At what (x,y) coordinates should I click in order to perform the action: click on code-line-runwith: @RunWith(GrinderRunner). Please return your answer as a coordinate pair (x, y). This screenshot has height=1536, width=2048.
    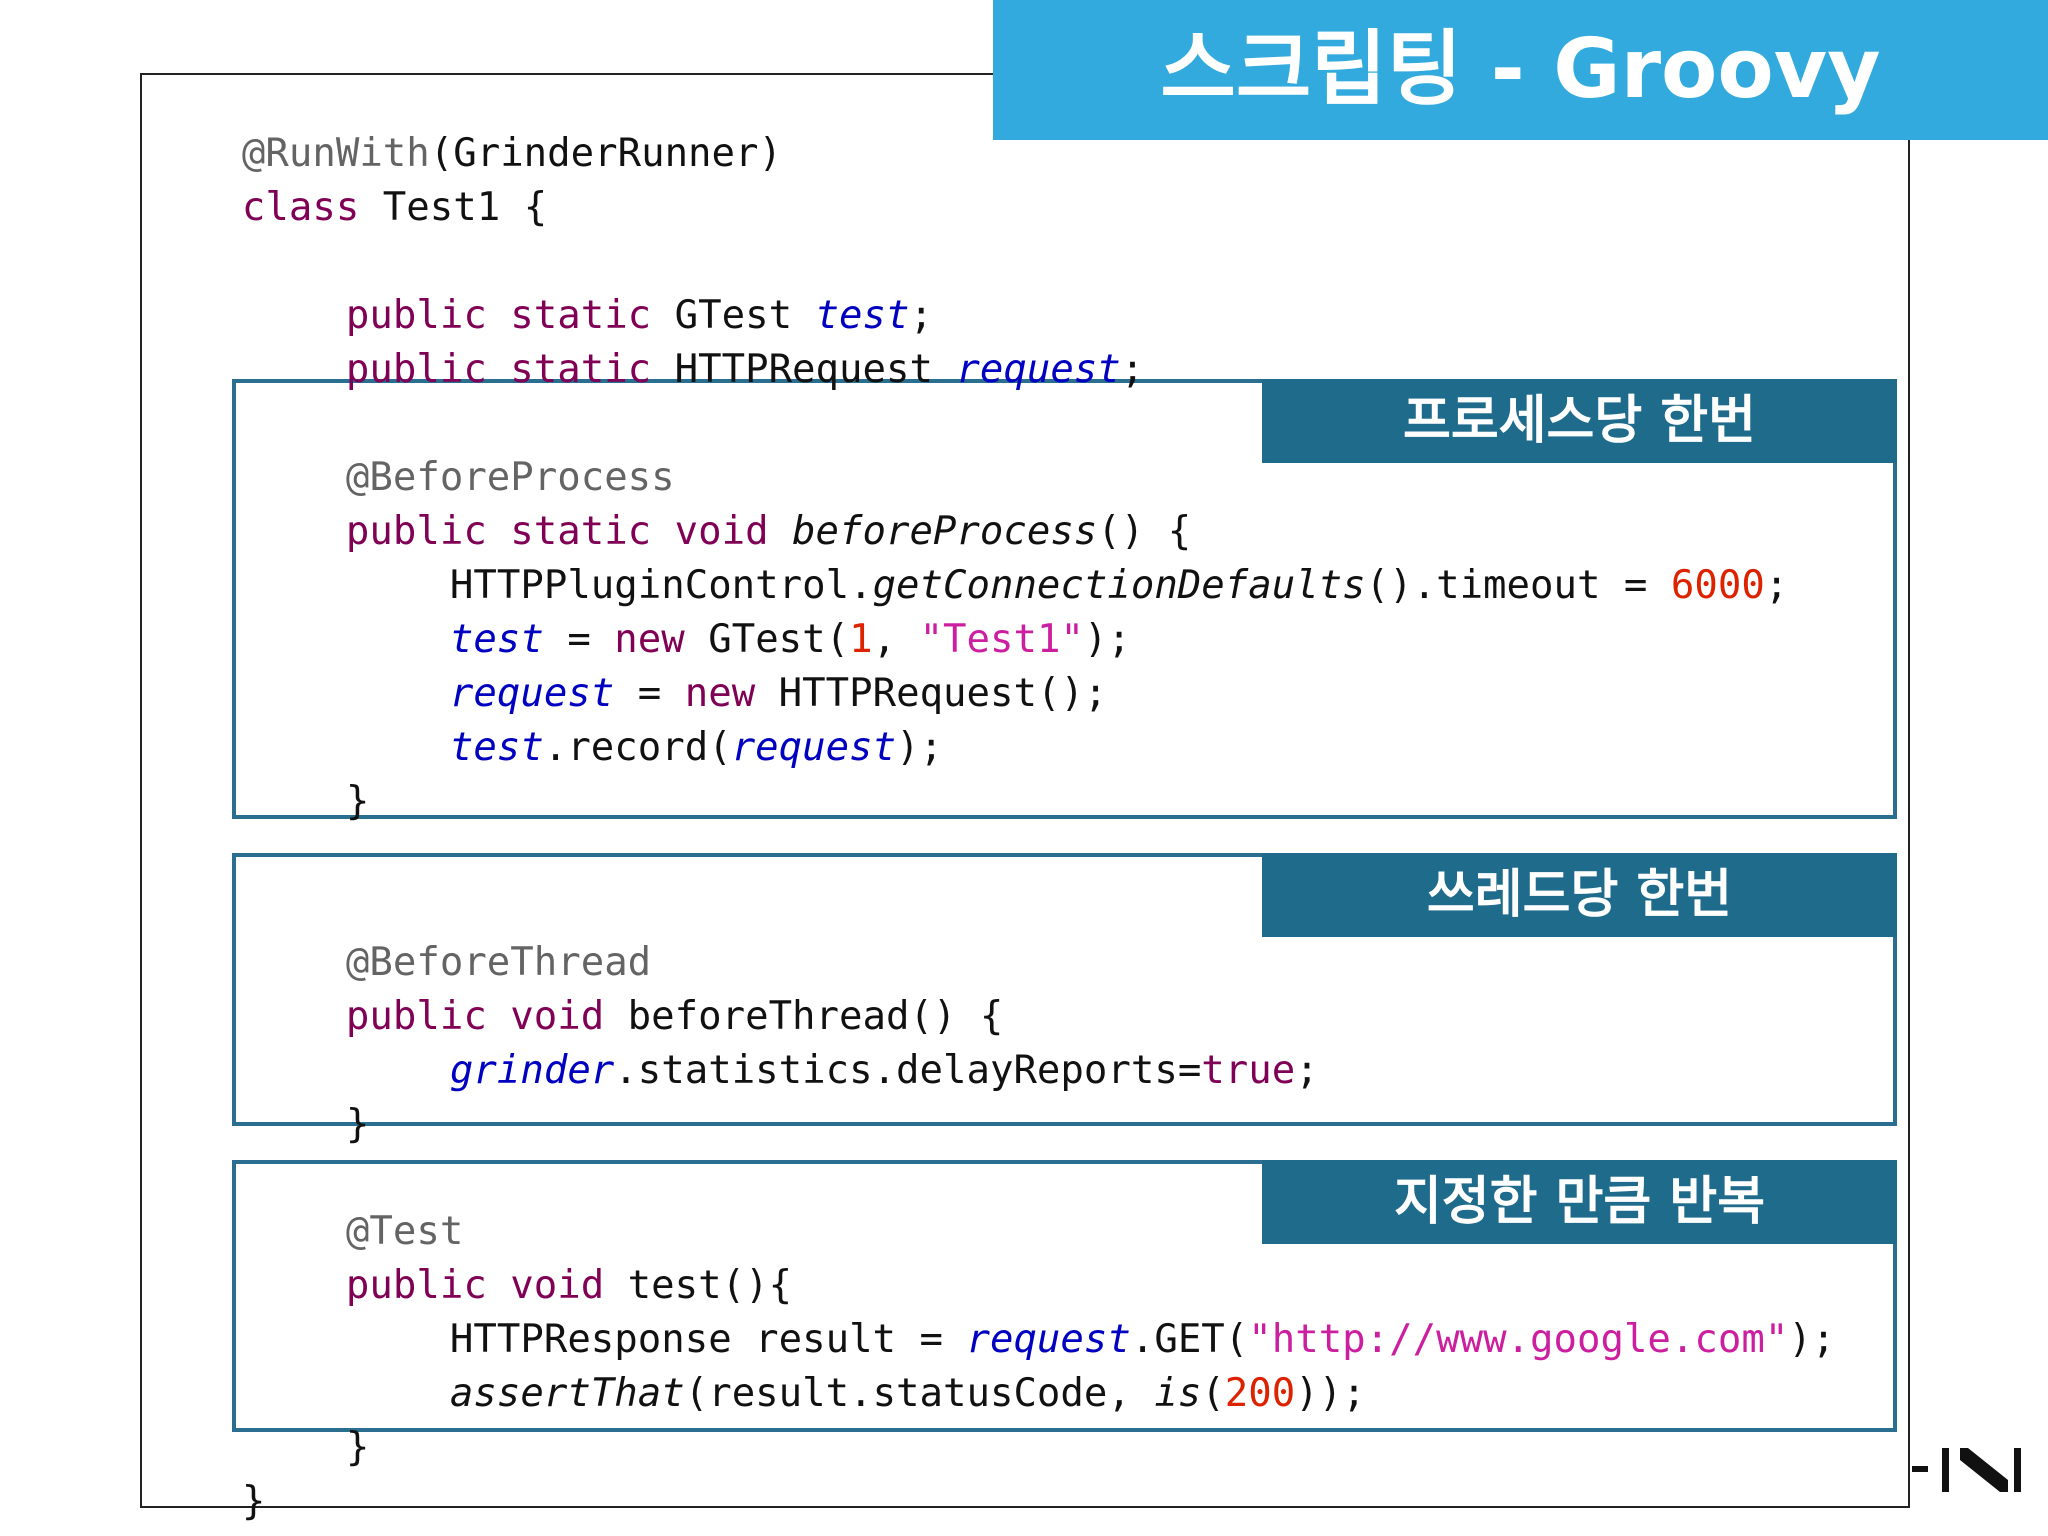
    Looking at the image, I should click on (465, 129).